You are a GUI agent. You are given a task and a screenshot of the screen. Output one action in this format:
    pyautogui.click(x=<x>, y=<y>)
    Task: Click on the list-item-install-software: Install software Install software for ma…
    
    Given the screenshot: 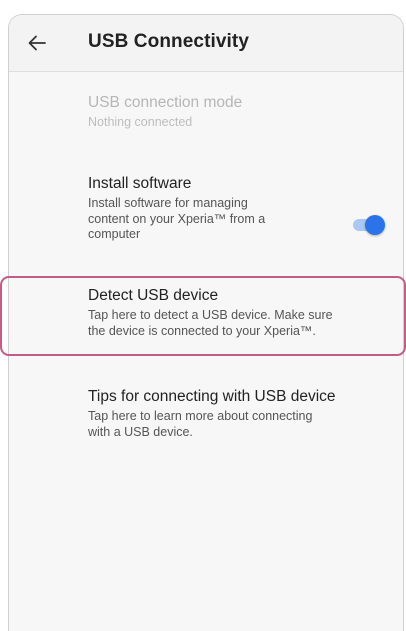 What is the action you would take?
    pyautogui.click(x=199, y=208)
    